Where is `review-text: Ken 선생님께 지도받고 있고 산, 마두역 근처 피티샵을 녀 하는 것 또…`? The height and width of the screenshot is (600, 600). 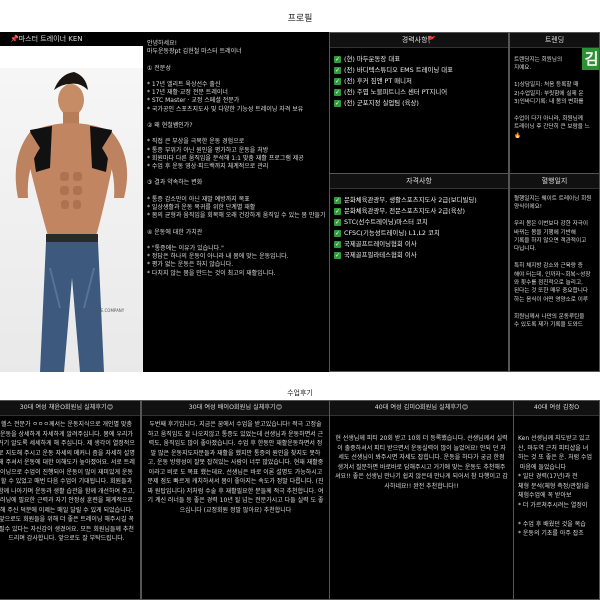 review-text: Ken 선생님께 지도받고 있고 산, 마두역 근처 피티샵을 녀 하는 것 또… is located at coordinates (555, 486).